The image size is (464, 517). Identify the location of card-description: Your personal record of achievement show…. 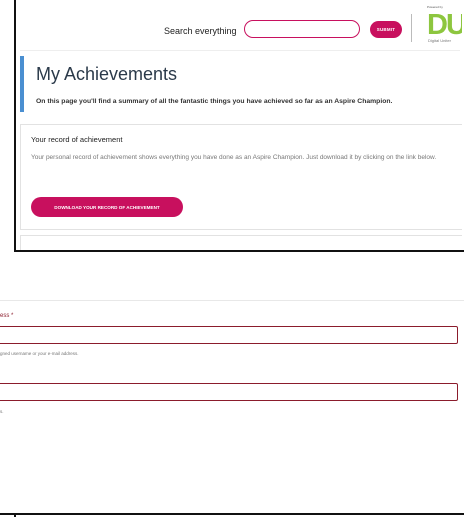
(234, 157).